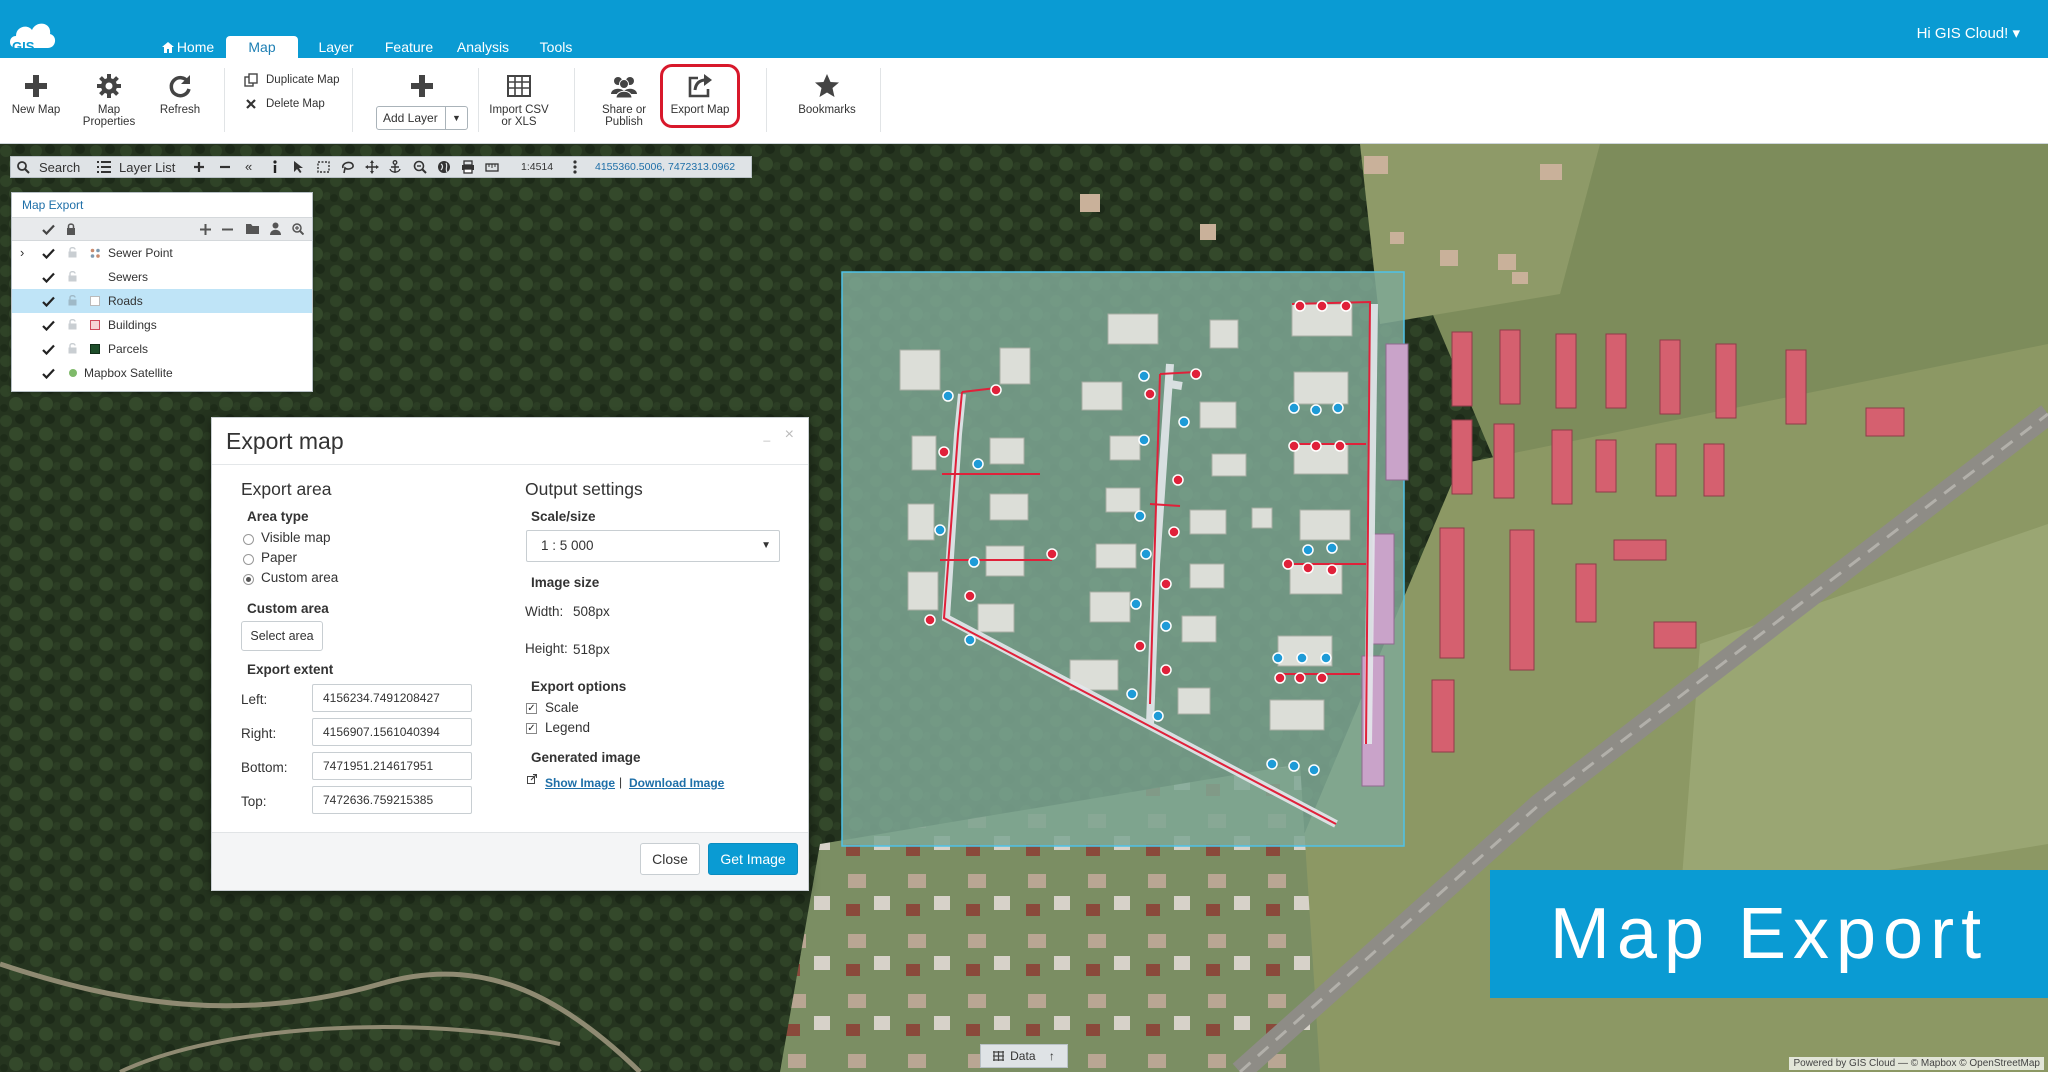 The height and width of the screenshot is (1072, 2048). What do you see at coordinates (420, 167) in the screenshot?
I see `magnify-icon` at bounding box center [420, 167].